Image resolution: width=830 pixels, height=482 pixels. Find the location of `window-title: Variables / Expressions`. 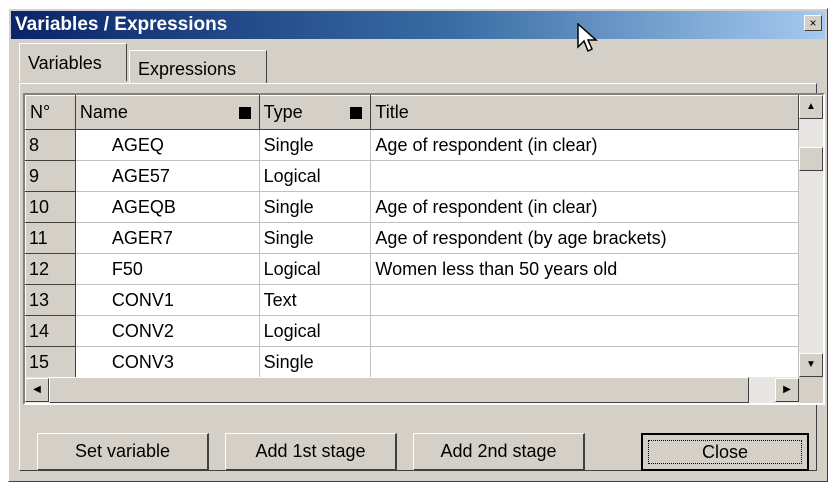

window-title: Variables / Expressions is located at coordinates (121, 24).